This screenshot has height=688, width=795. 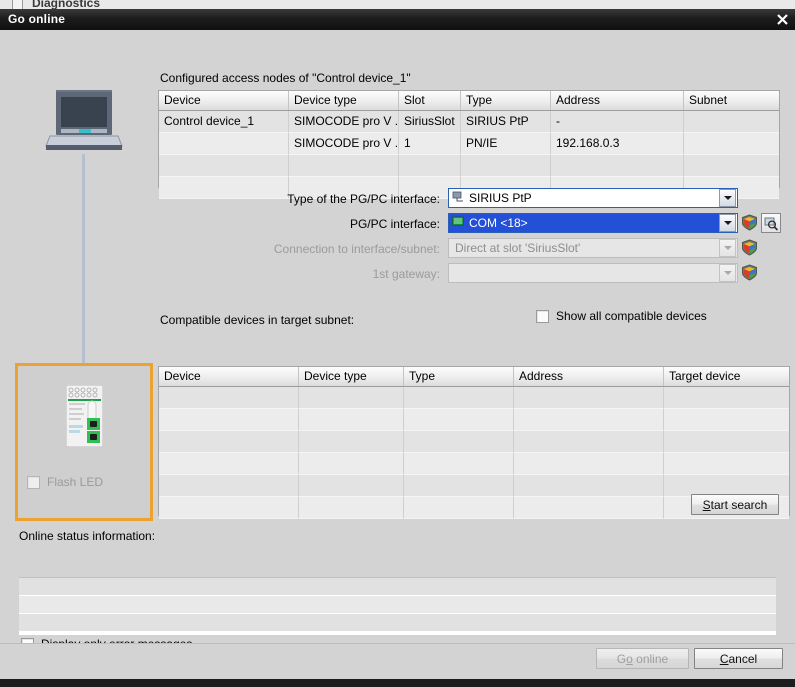 What do you see at coordinates (344, 100) in the screenshot?
I see `nodes-col-device-type: Device type` at bounding box center [344, 100].